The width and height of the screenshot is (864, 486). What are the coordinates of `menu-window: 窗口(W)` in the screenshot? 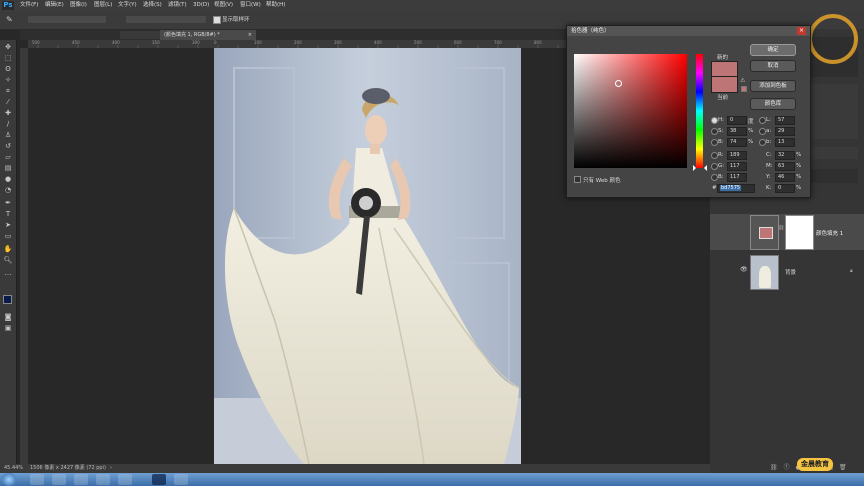 It's located at (250, 5).